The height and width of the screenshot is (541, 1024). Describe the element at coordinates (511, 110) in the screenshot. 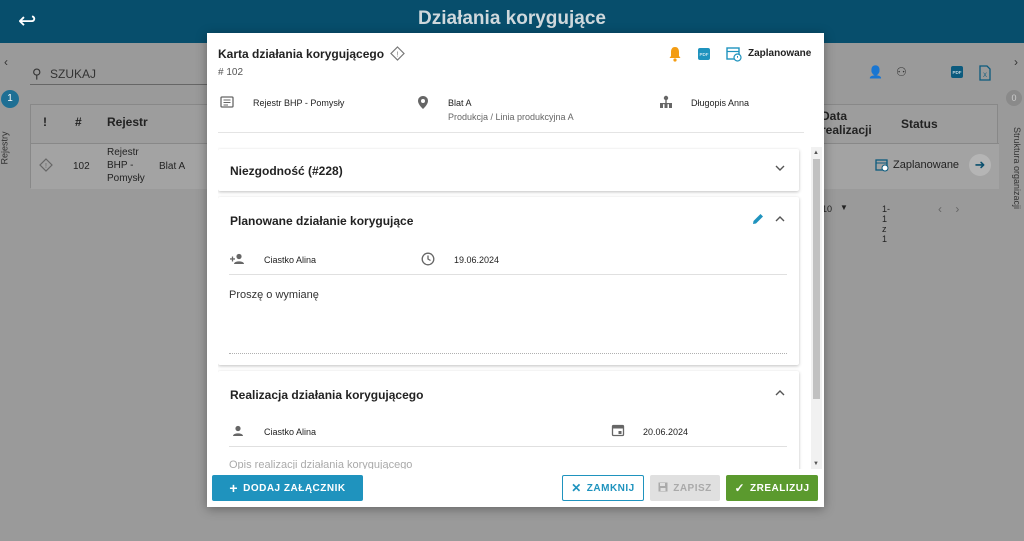

I see `info-location: Blat A Produkcja / Linia produkcyjna A` at that location.